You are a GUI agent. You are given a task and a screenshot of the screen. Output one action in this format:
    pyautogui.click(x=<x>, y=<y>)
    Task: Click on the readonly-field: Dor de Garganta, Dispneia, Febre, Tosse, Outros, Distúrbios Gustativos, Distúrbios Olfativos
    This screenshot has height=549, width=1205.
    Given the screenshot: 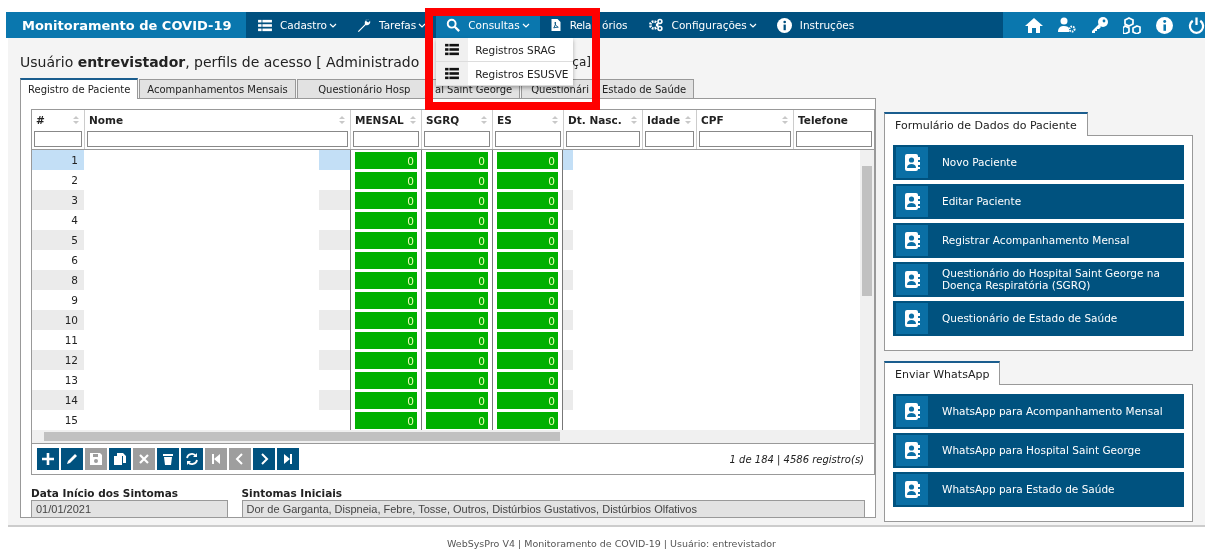 What is the action you would take?
    pyautogui.click(x=553, y=509)
    